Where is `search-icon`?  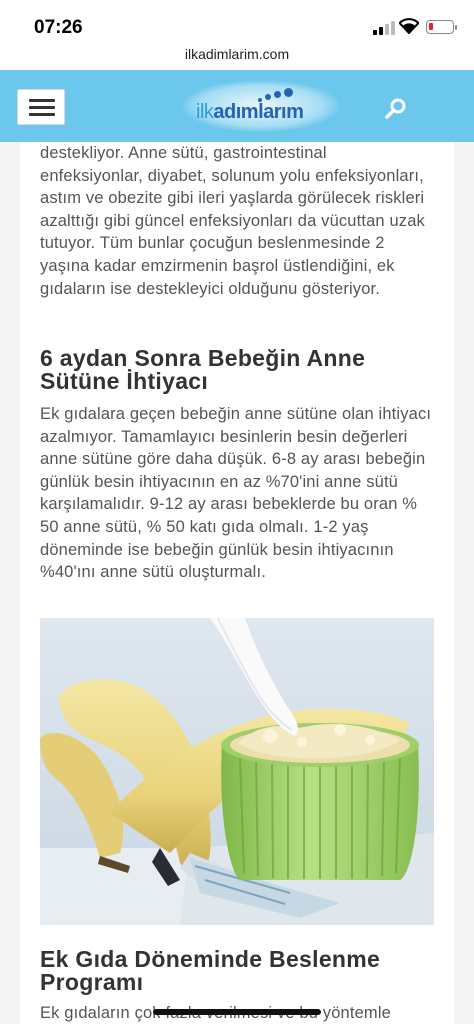
search-icon is located at coordinates (396, 109).